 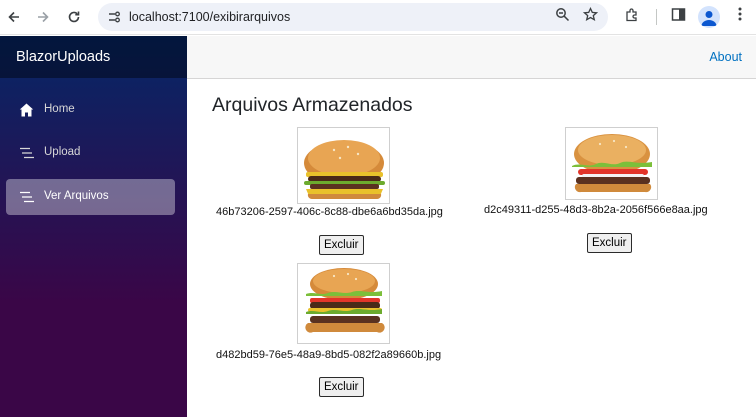 What do you see at coordinates (26, 110) in the screenshot?
I see `home-icon` at bounding box center [26, 110].